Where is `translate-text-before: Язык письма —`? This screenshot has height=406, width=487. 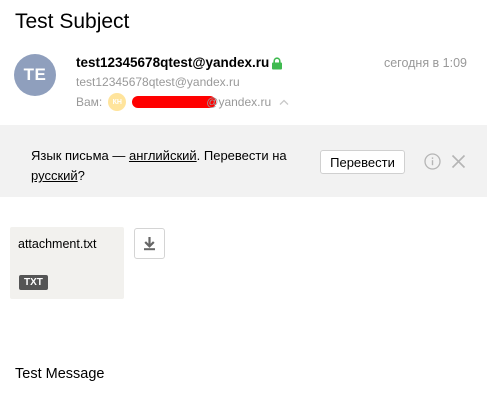 translate-text-before: Язык письма — is located at coordinates (80, 155).